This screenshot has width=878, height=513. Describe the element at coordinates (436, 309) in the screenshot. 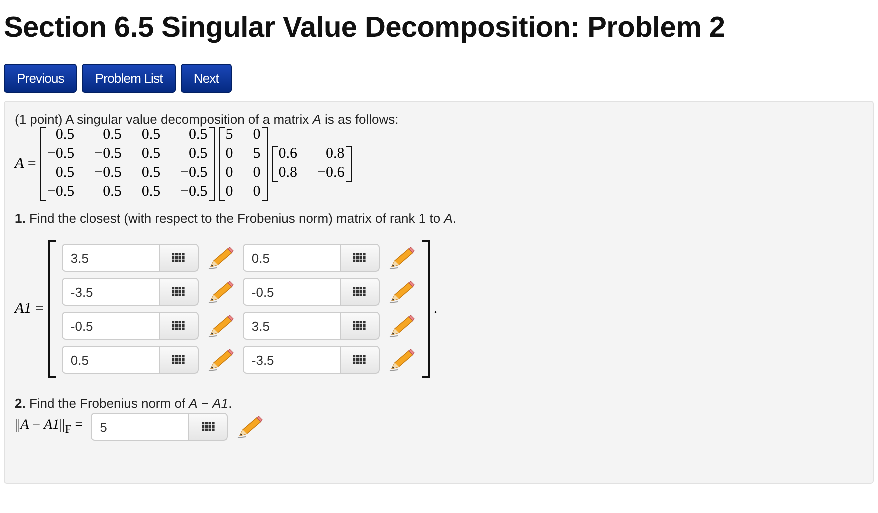

I see `period: .` at that location.